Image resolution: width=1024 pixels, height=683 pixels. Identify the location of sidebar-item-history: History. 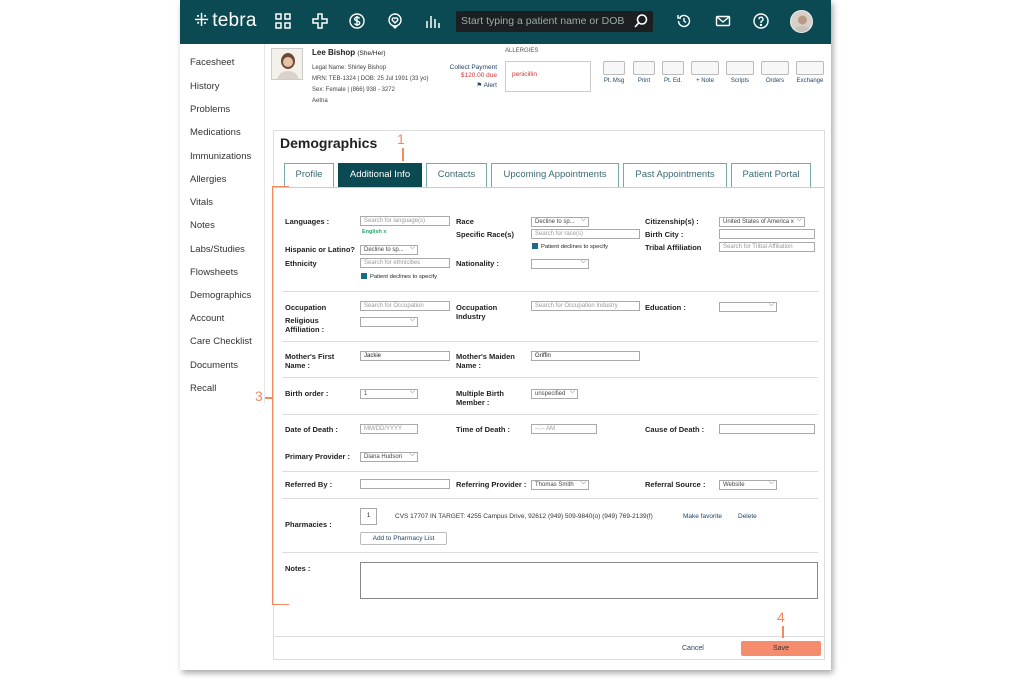
(205, 86).